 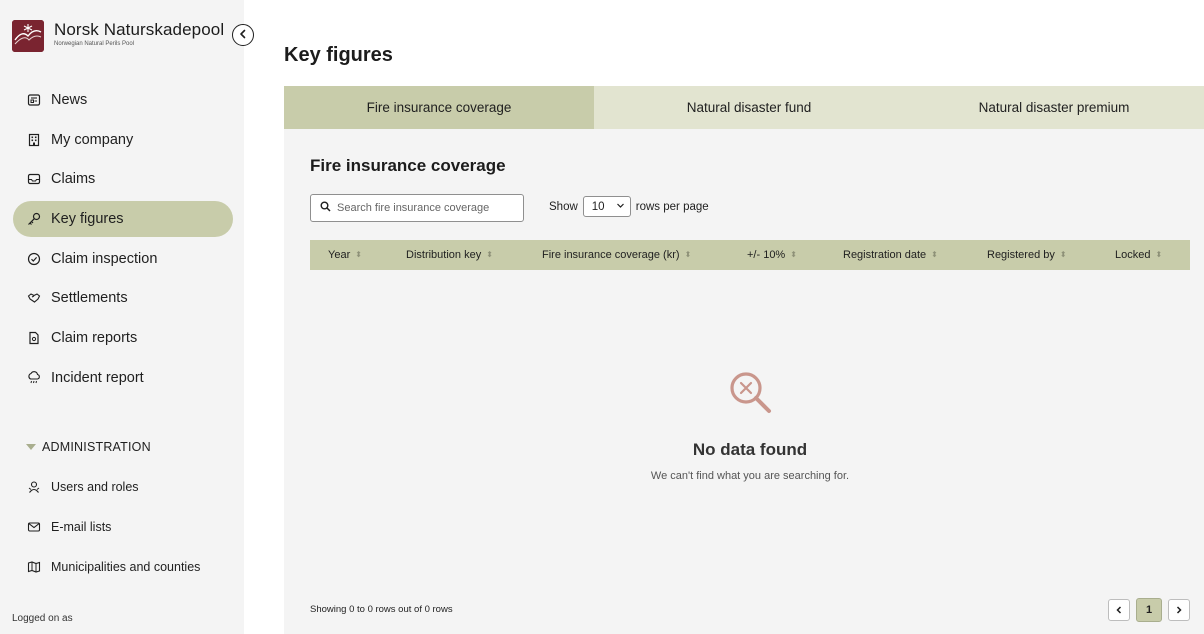 I want to click on sidebar-item-claims: Claims, so click(x=123, y=179).